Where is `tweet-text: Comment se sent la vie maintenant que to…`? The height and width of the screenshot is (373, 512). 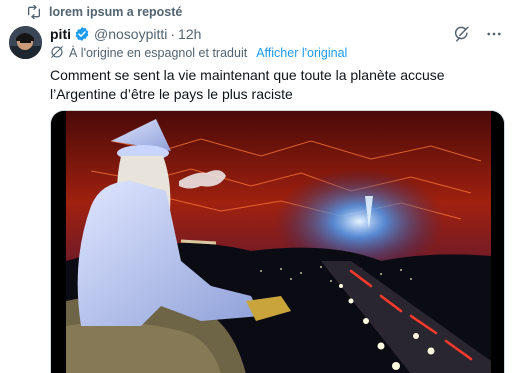
tweet-text: Comment se sent la vie maintenant que to… is located at coordinates (247, 84).